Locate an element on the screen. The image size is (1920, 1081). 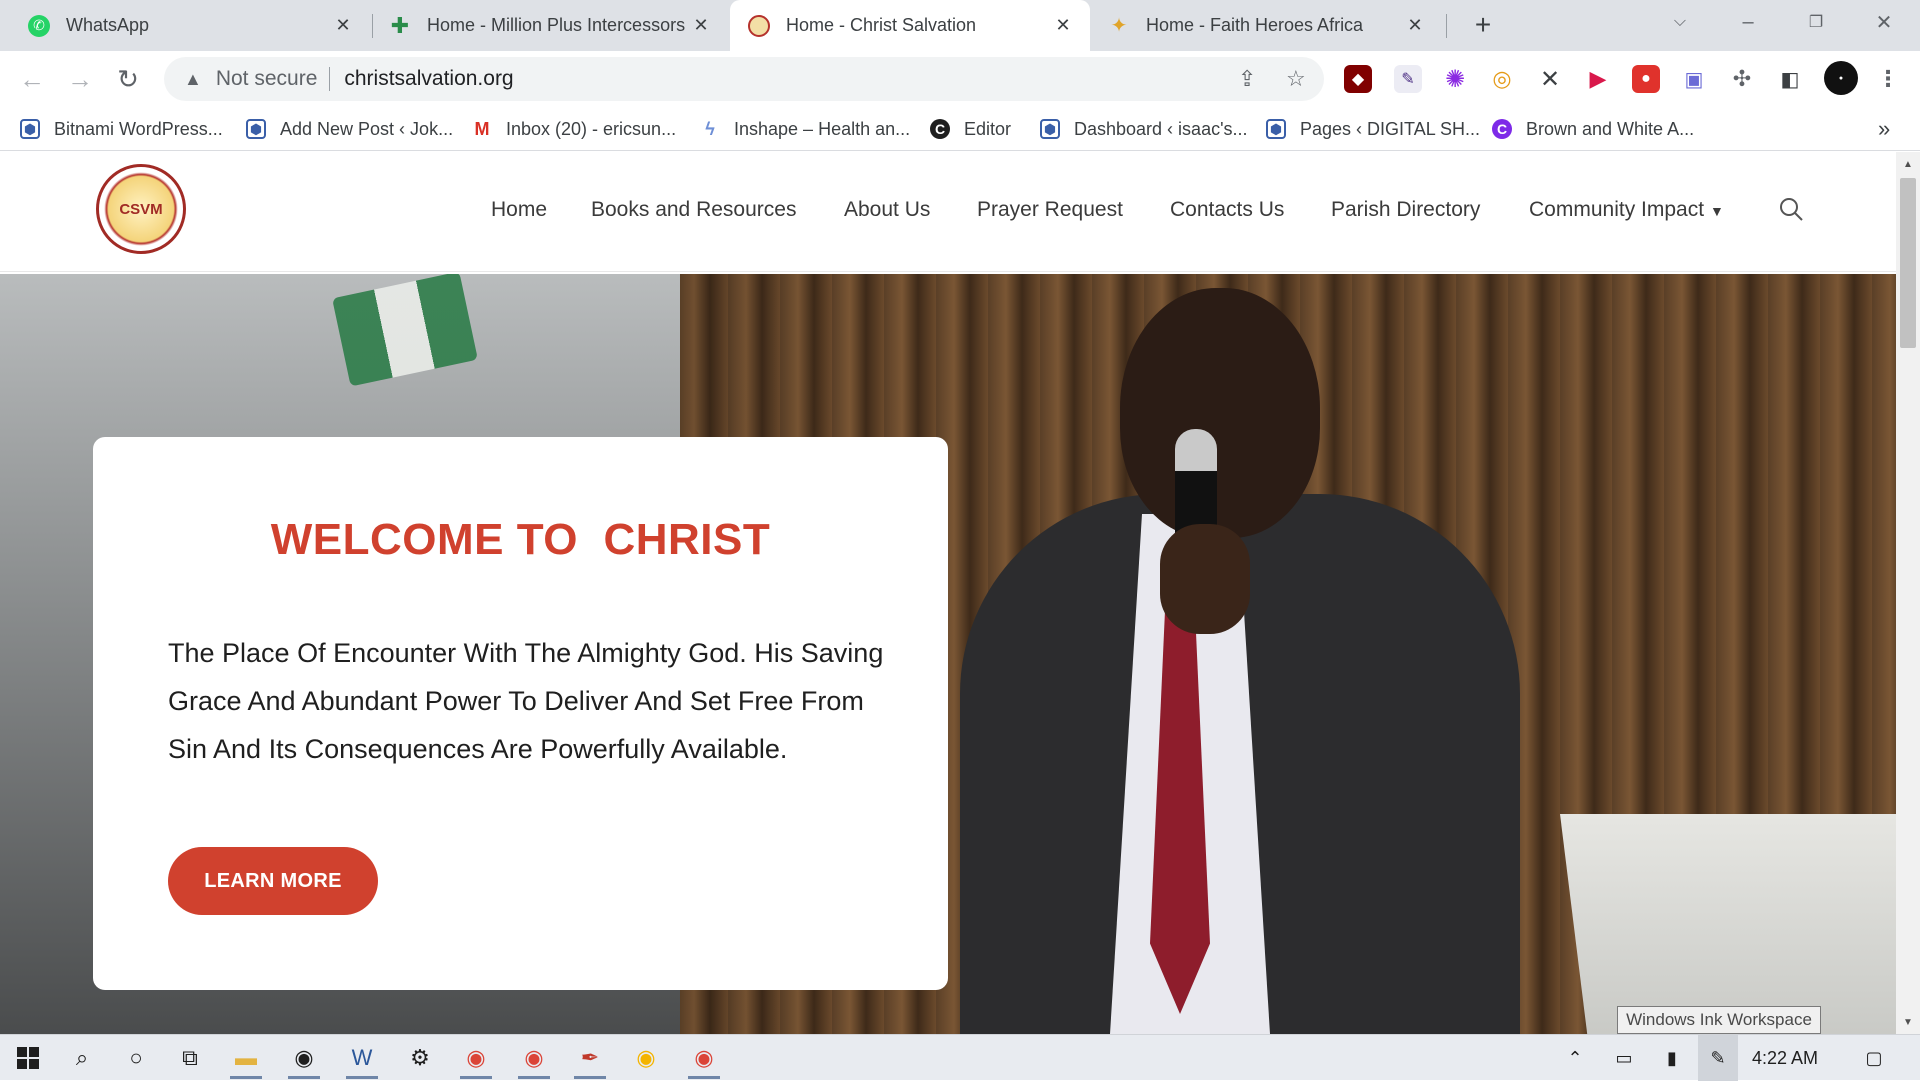
url-text: christsalvation.org is located at coordinates (428, 79).